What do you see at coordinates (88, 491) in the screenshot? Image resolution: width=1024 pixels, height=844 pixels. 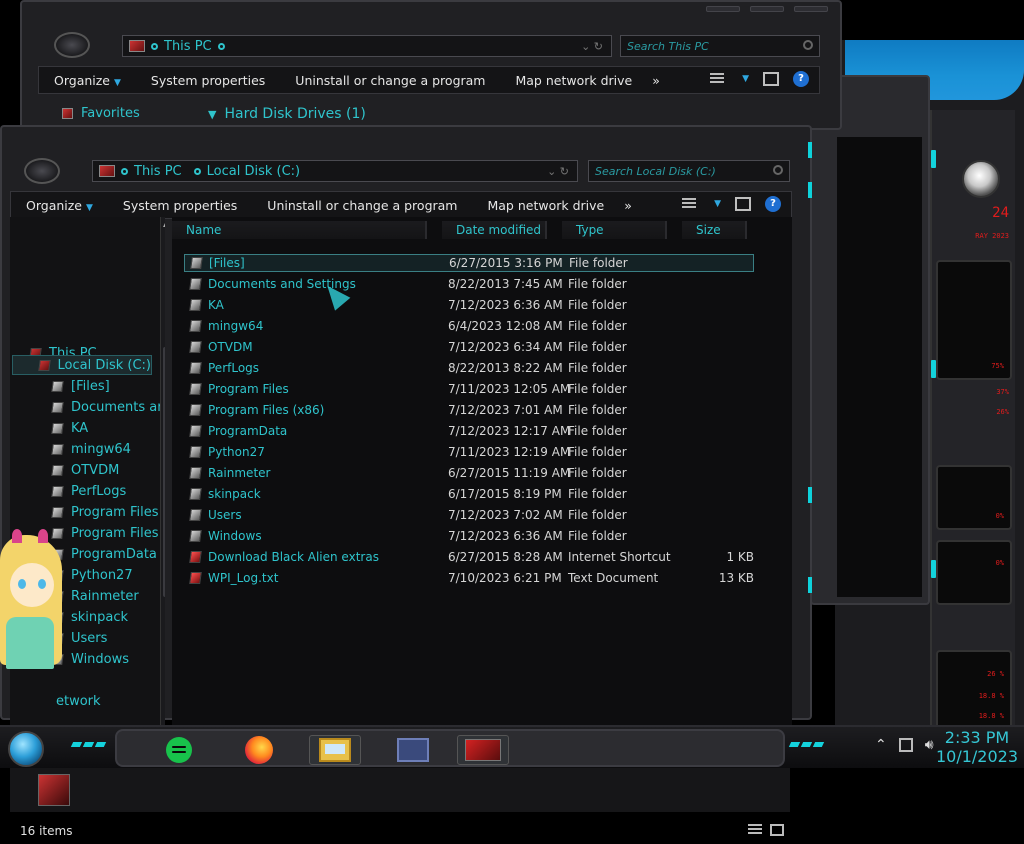 I see `nav-item-folder: PerfLogs` at bounding box center [88, 491].